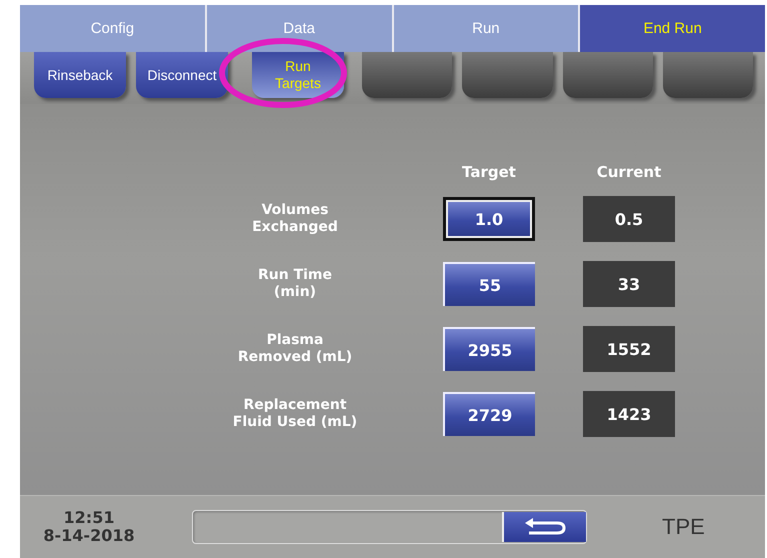 This screenshot has width=767, height=558. Describe the element at coordinates (89, 518) in the screenshot. I see `time-text: 12:51` at that location.